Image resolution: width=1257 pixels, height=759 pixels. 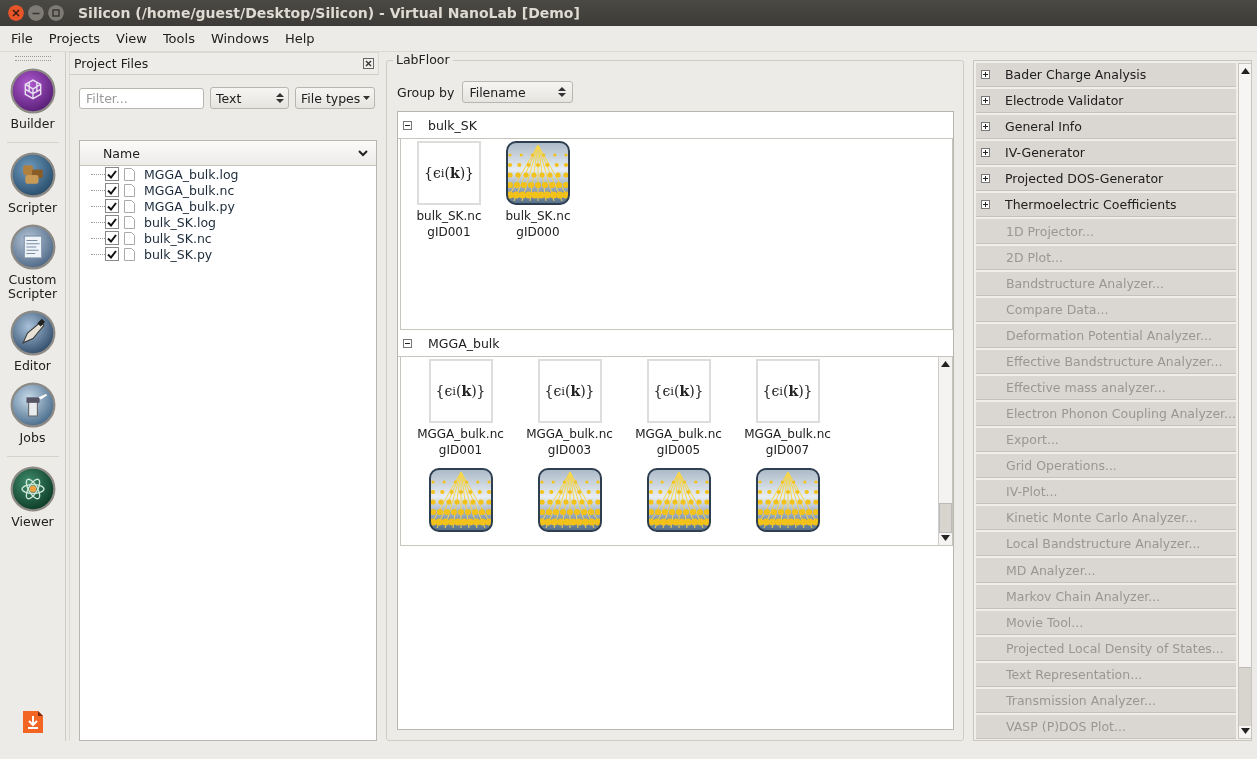 What do you see at coordinates (1106, 205) in the screenshot?
I see `tool-group: Thermoelectric Coefficients` at bounding box center [1106, 205].